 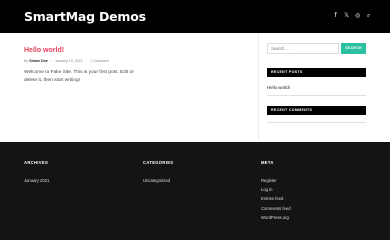 I want to click on twitter-icon: 𝕏, so click(x=346, y=16).